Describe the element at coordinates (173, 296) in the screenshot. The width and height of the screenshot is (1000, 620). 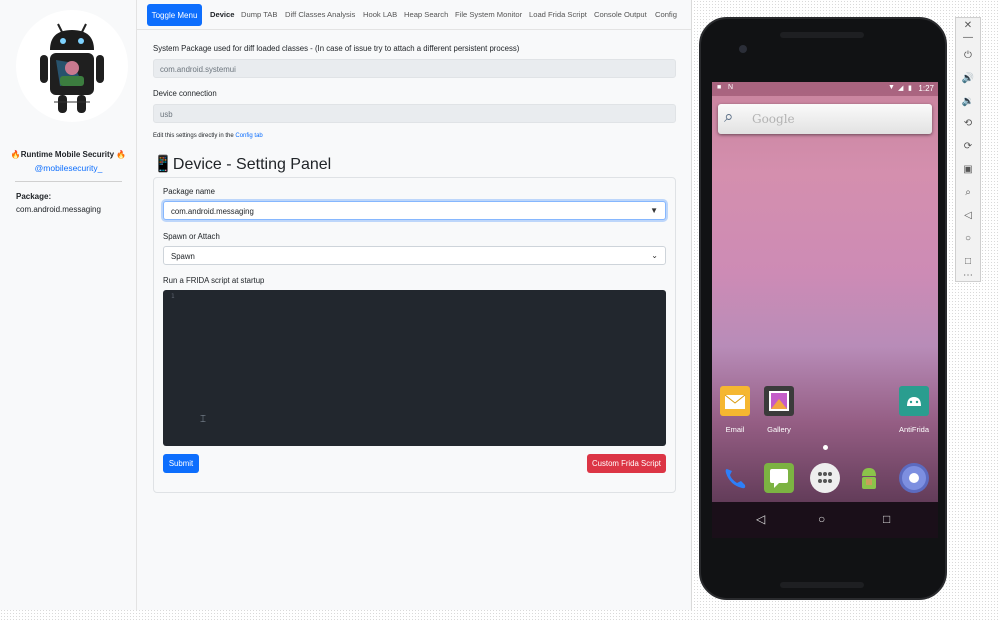
I see `line-number: 1` at that location.